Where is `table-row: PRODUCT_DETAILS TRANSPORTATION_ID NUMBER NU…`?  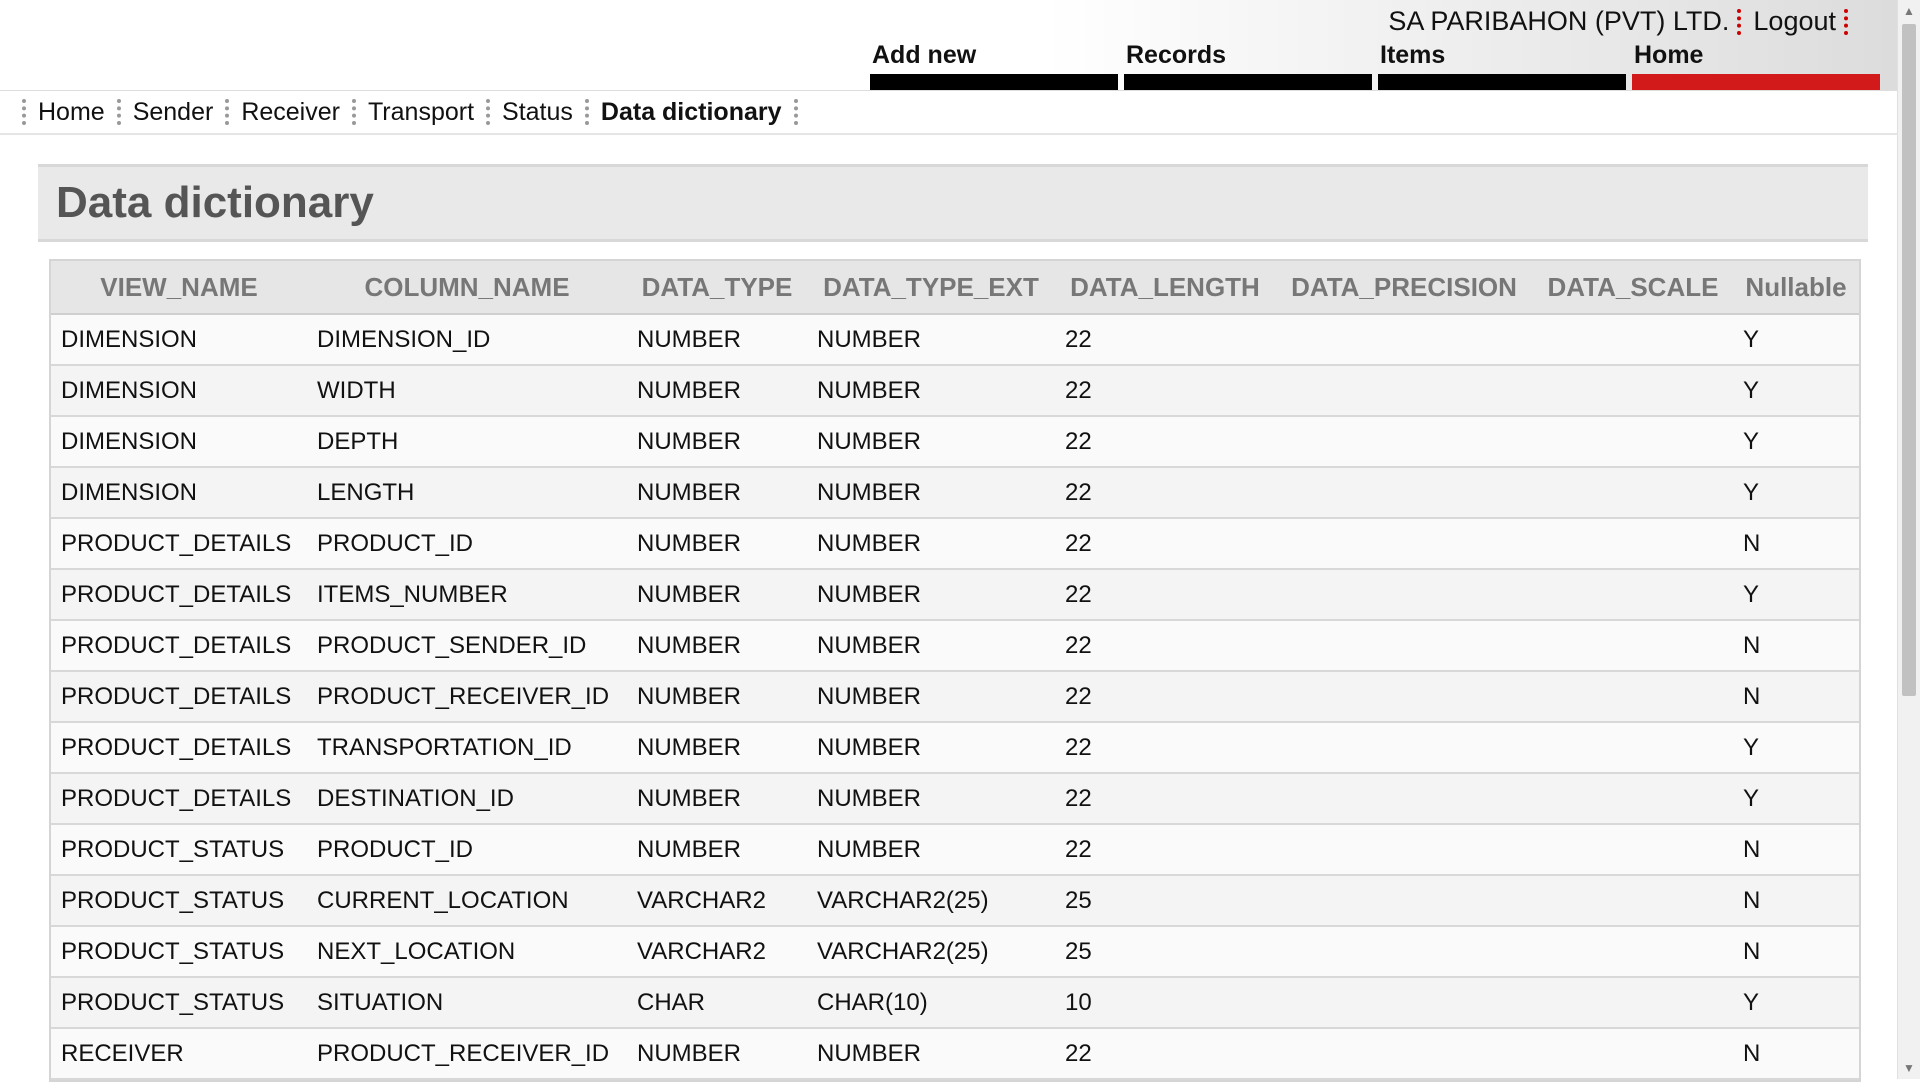
table-row: PRODUCT_DETAILS TRANSPORTATION_ID NUMBER NU… is located at coordinates (955, 748).